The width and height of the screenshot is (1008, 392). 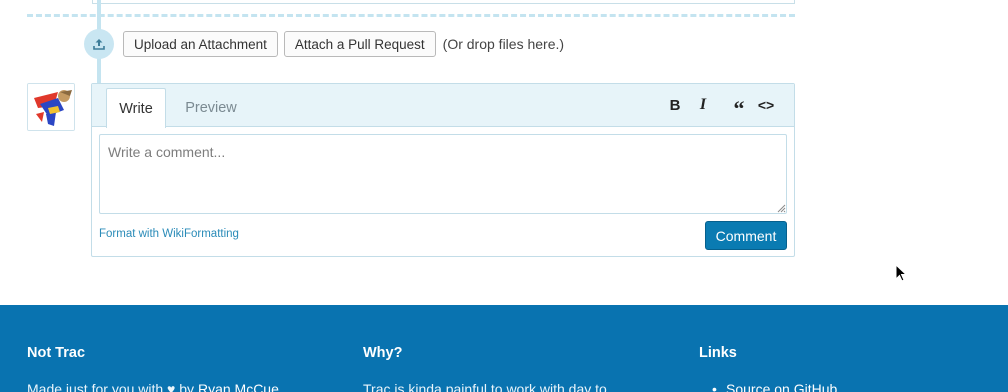 What do you see at coordinates (169, 234) in the screenshot?
I see `format-wikiformatting-link: Format with WikiFormatting` at bounding box center [169, 234].